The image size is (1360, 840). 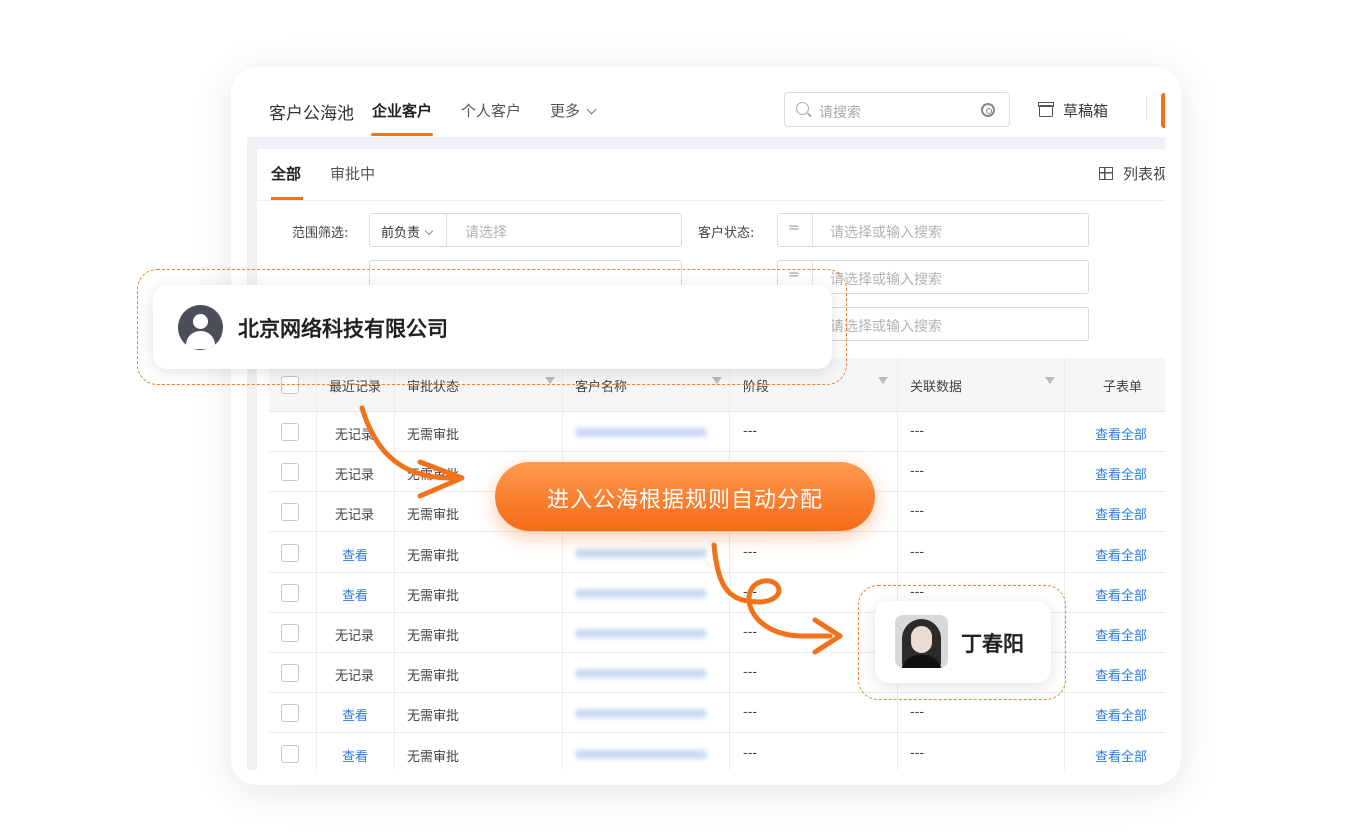 I want to click on archive-icon, so click(x=1046, y=109).